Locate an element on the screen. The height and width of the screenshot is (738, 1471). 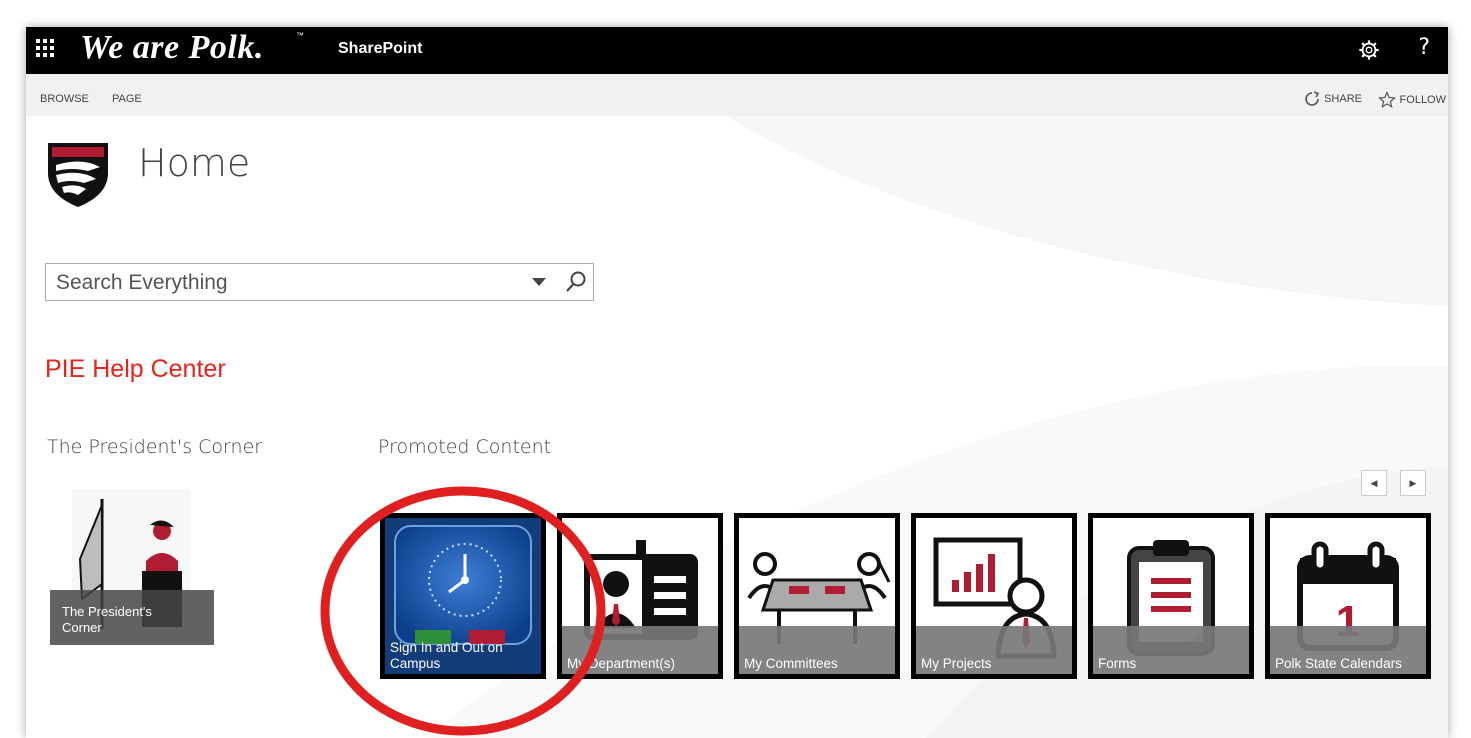
presidents-corner-tile: The President's Corner is located at coordinates (132, 567).